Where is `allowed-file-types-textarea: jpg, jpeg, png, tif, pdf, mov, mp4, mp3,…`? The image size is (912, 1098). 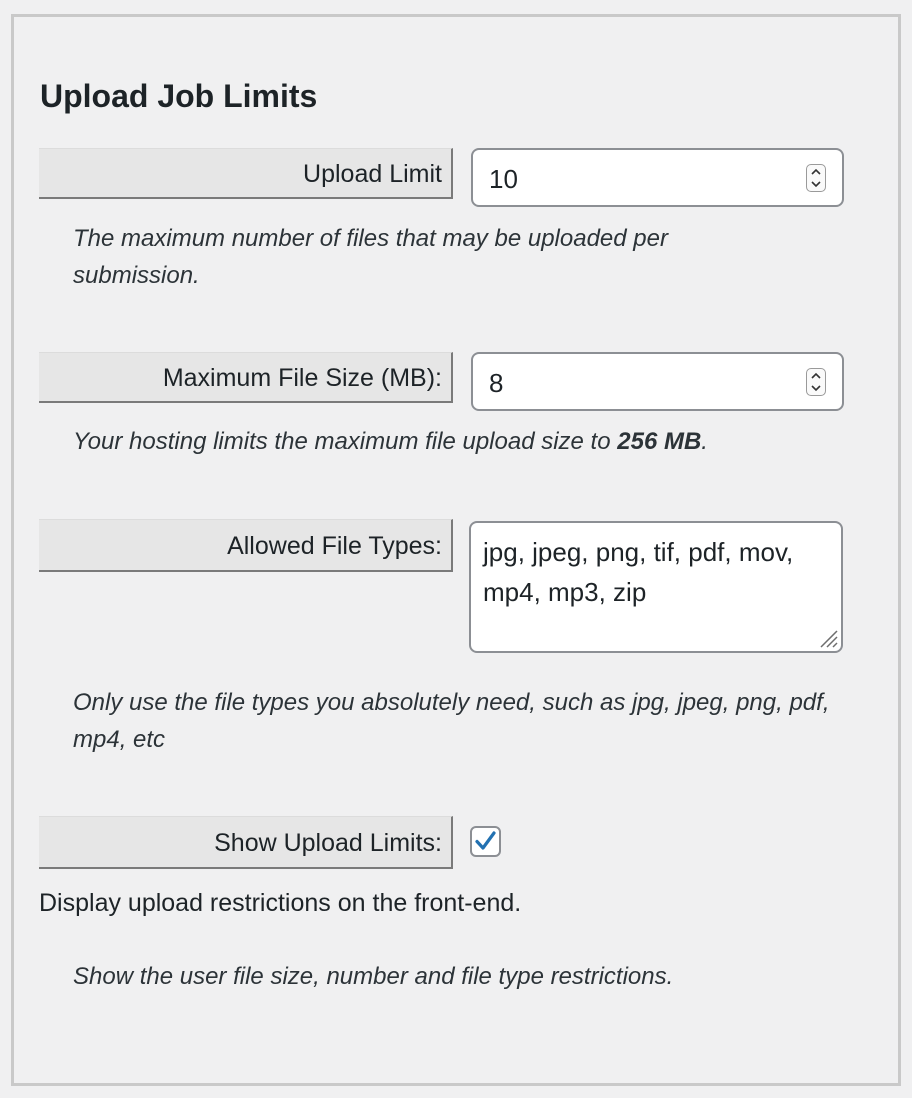 allowed-file-types-textarea: jpg, jpeg, png, tif, pdf, mov, mp4, mp3,… is located at coordinates (656, 587).